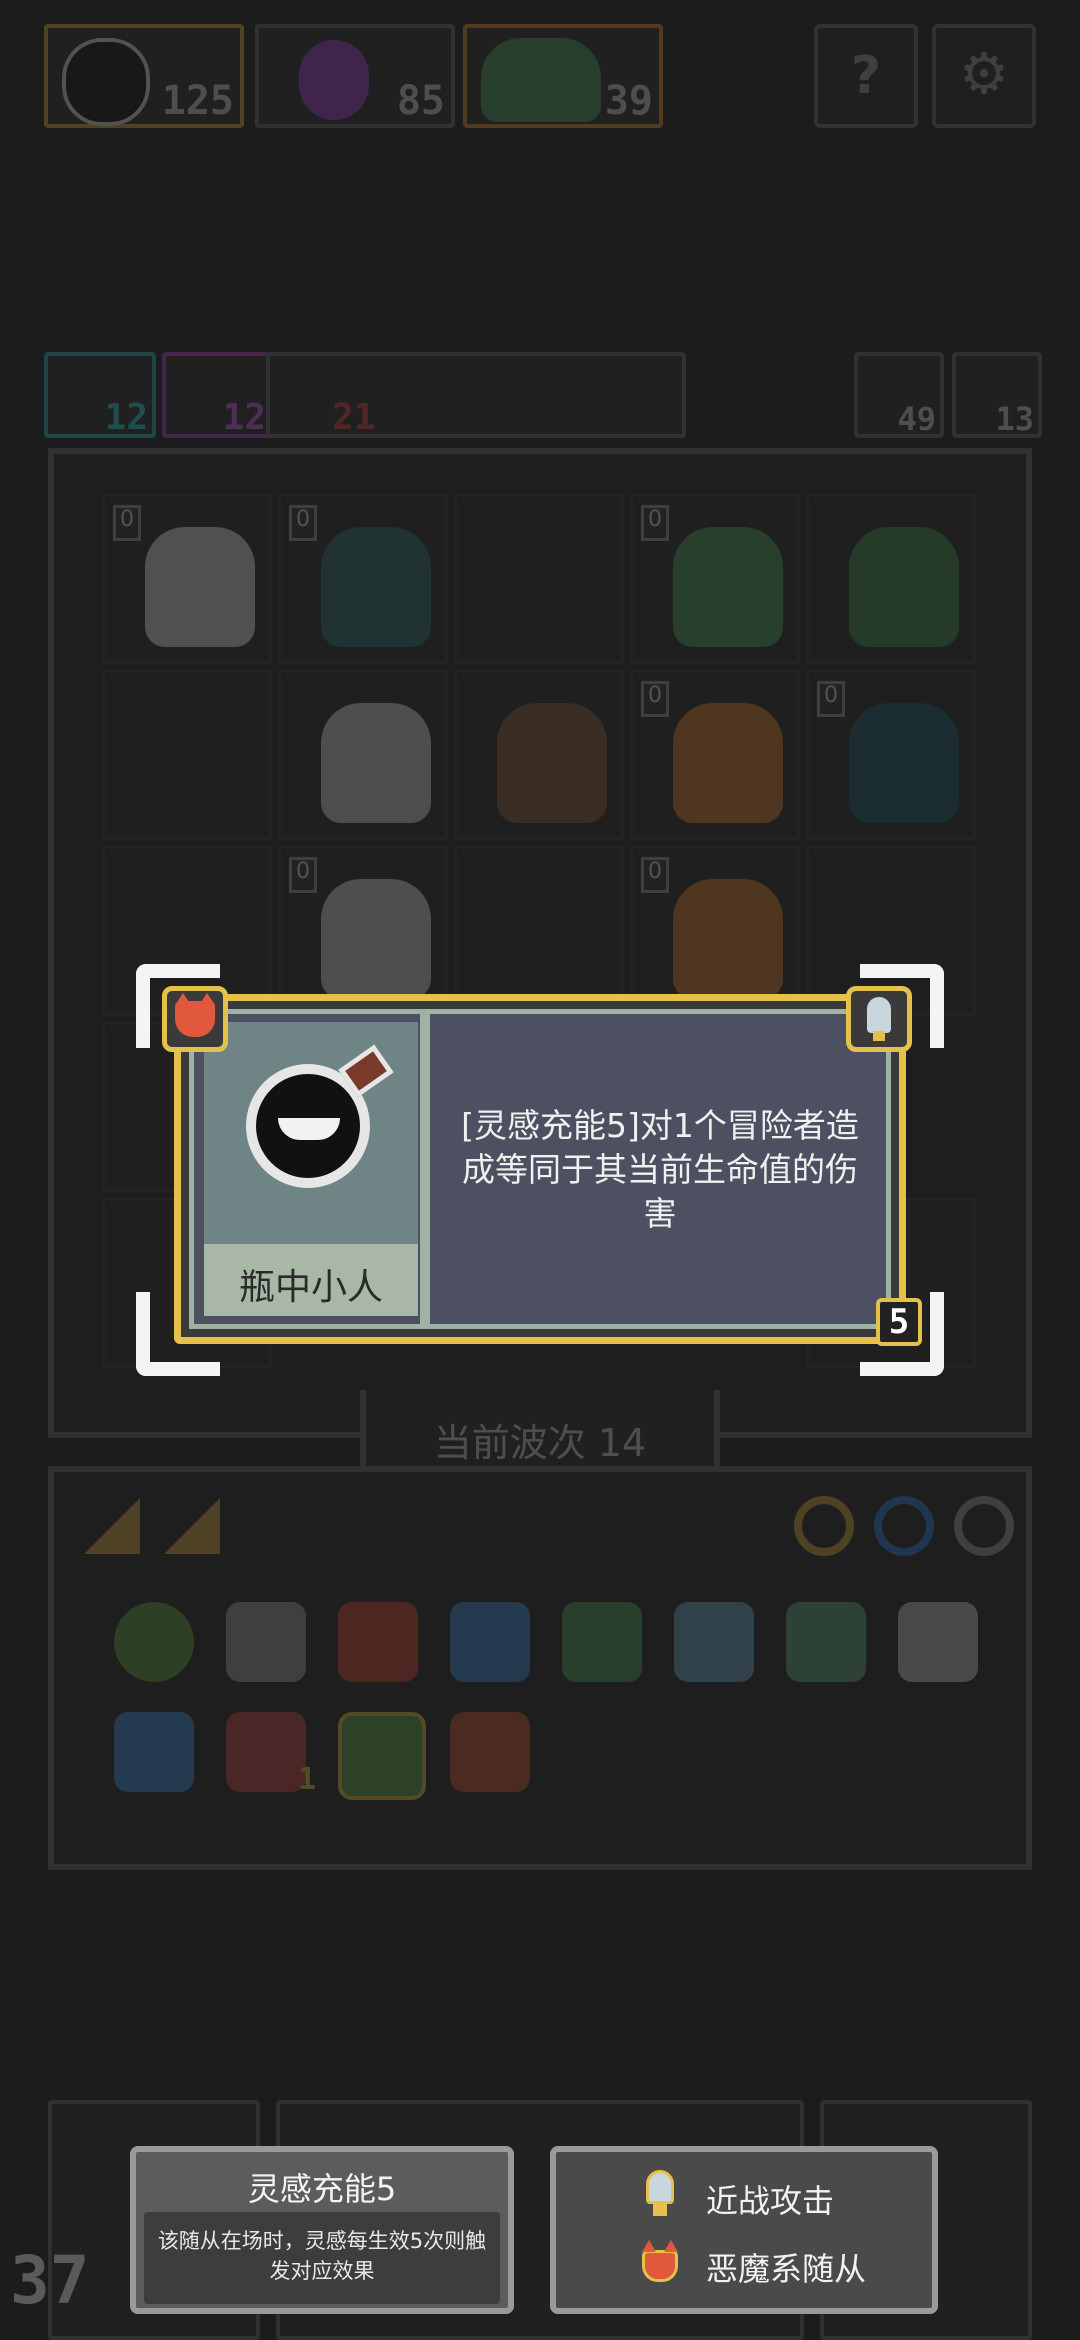 This screenshot has height=2340, width=1080. I want to click on sock-icon, so click(826, 1642).